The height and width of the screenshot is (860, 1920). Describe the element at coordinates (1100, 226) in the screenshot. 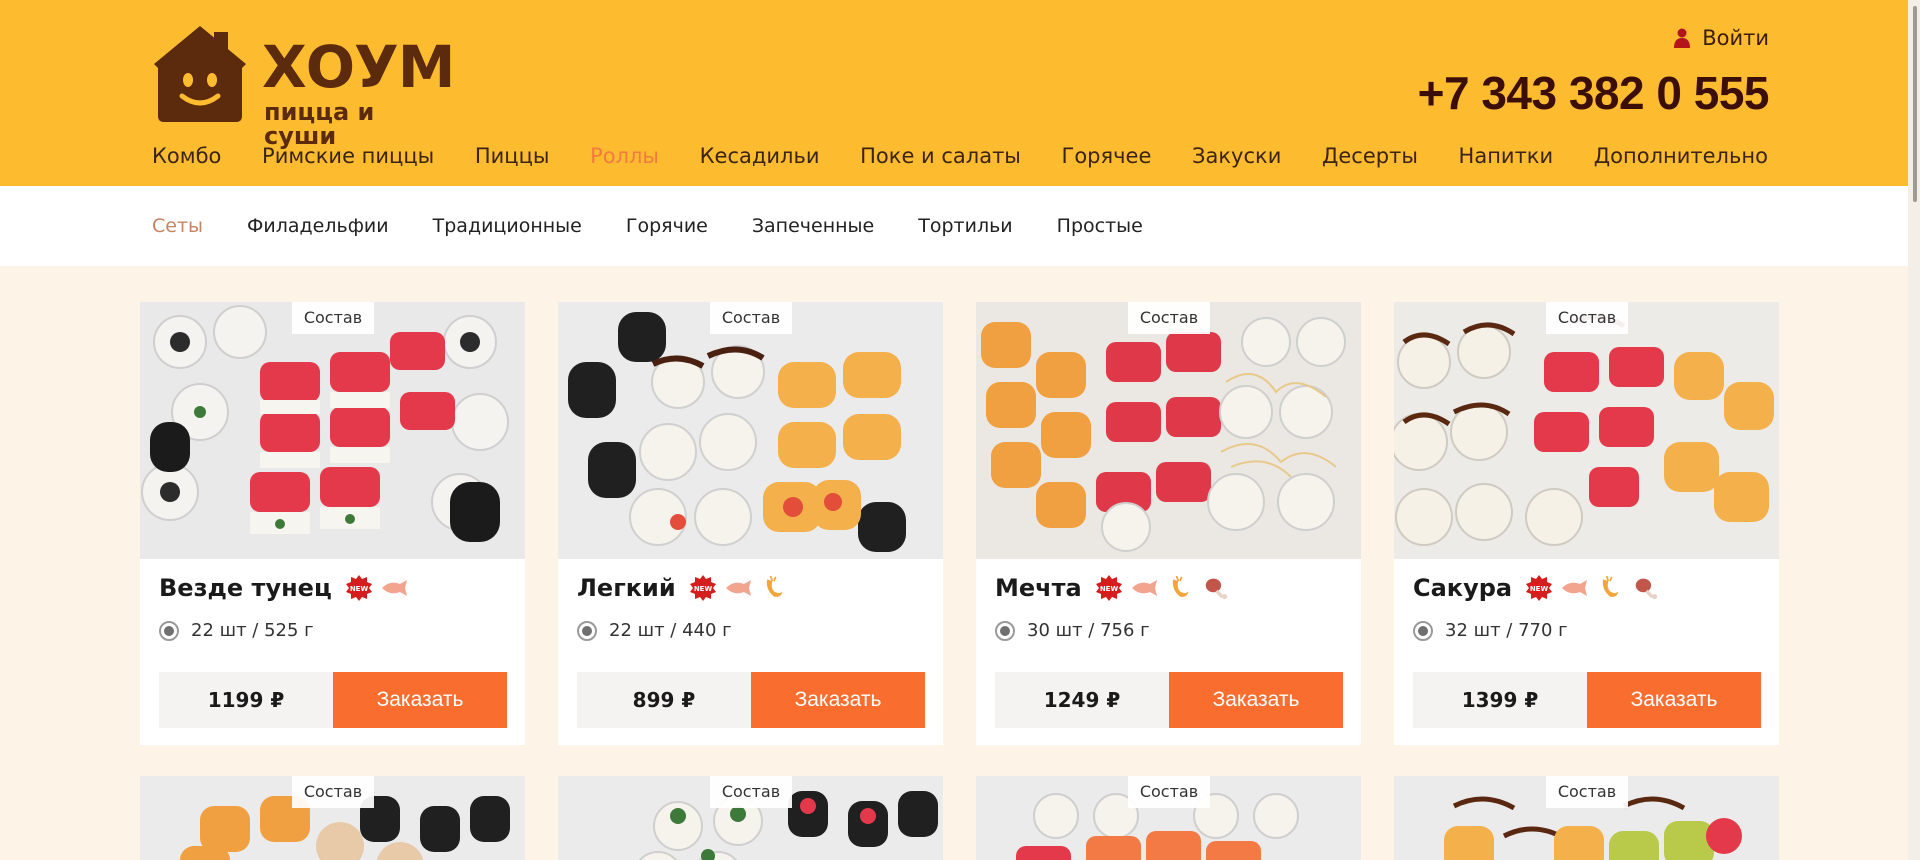

I see `subnav-item-simple: Простые` at that location.